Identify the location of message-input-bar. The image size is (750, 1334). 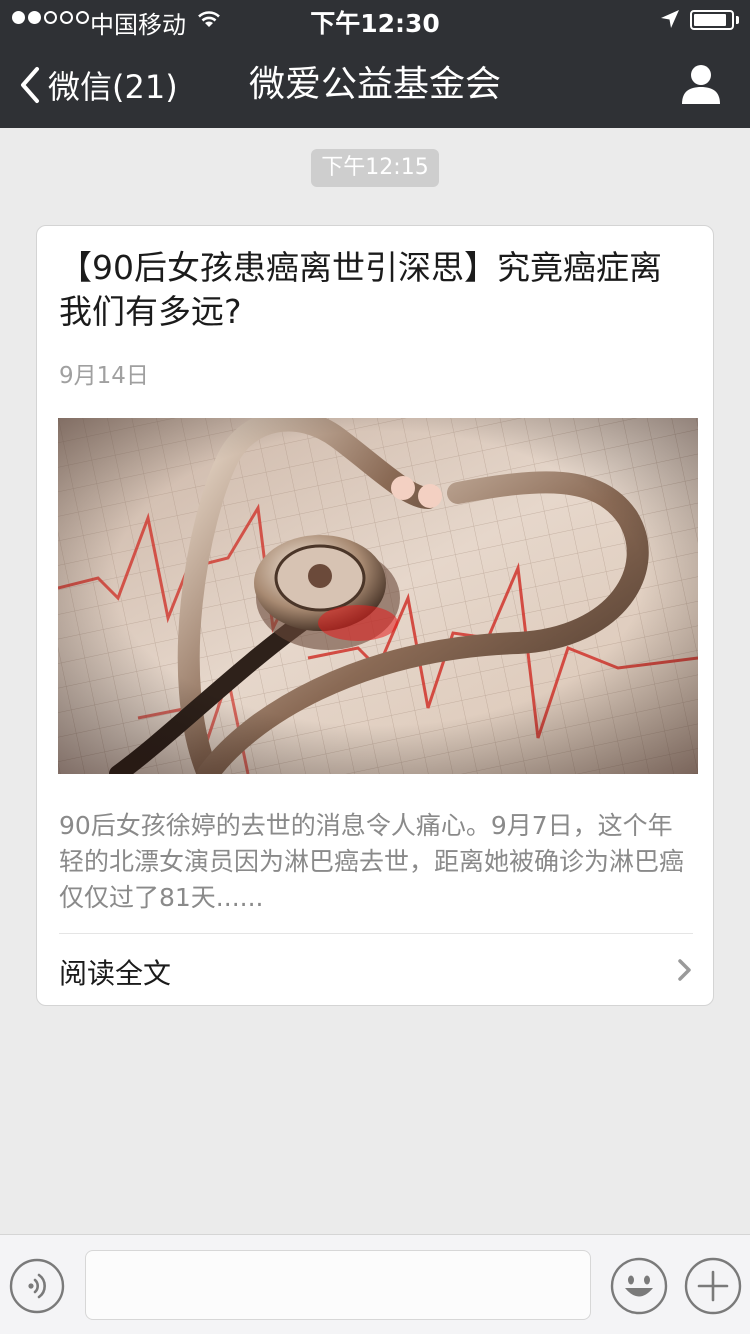
(375, 1284).